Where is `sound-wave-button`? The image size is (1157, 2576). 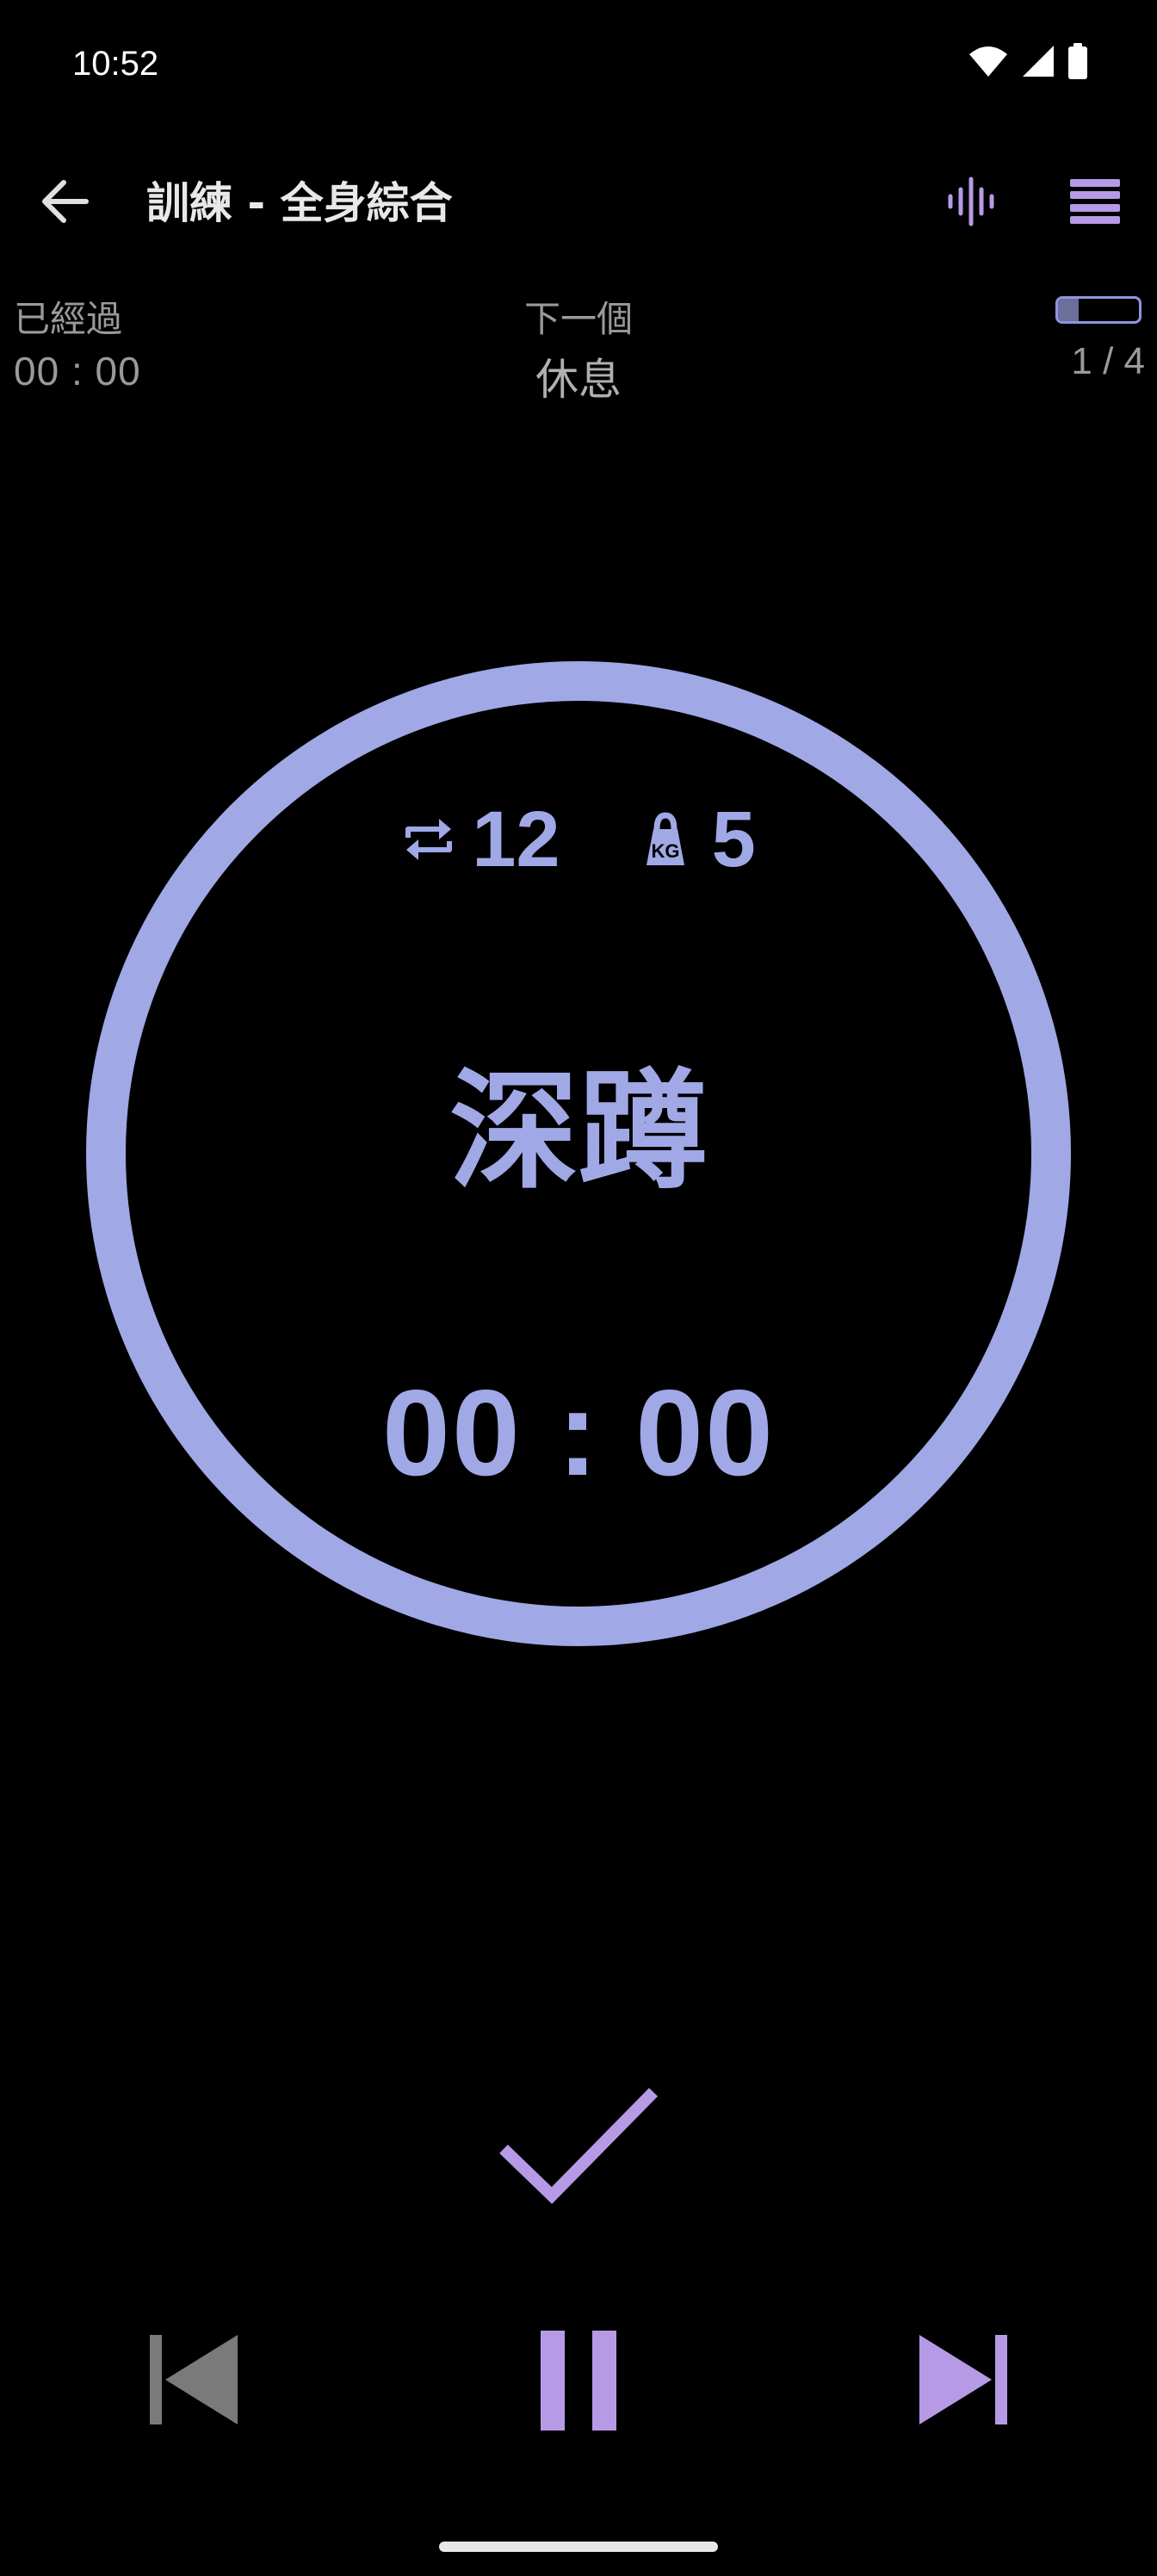 sound-wave-button is located at coordinates (971, 202).